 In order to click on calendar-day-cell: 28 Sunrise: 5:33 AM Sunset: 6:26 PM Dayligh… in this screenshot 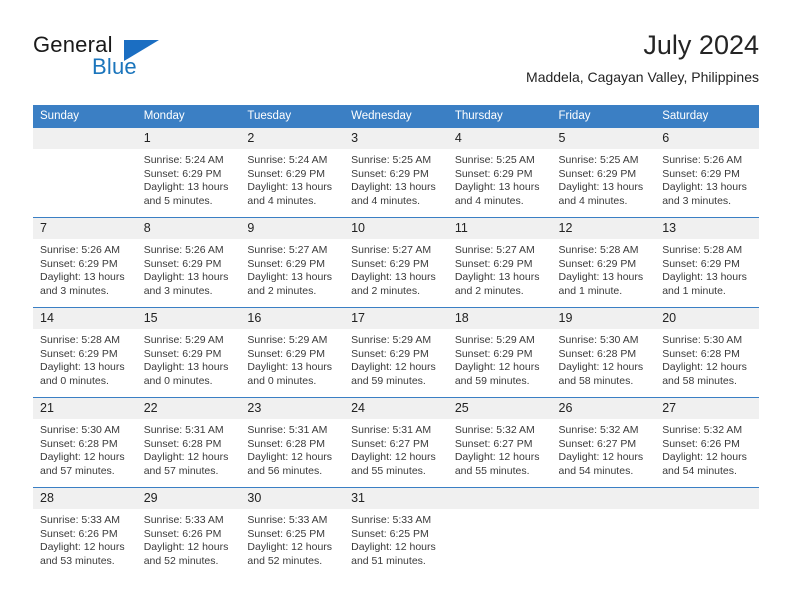, I will do `click(85, 532)`.